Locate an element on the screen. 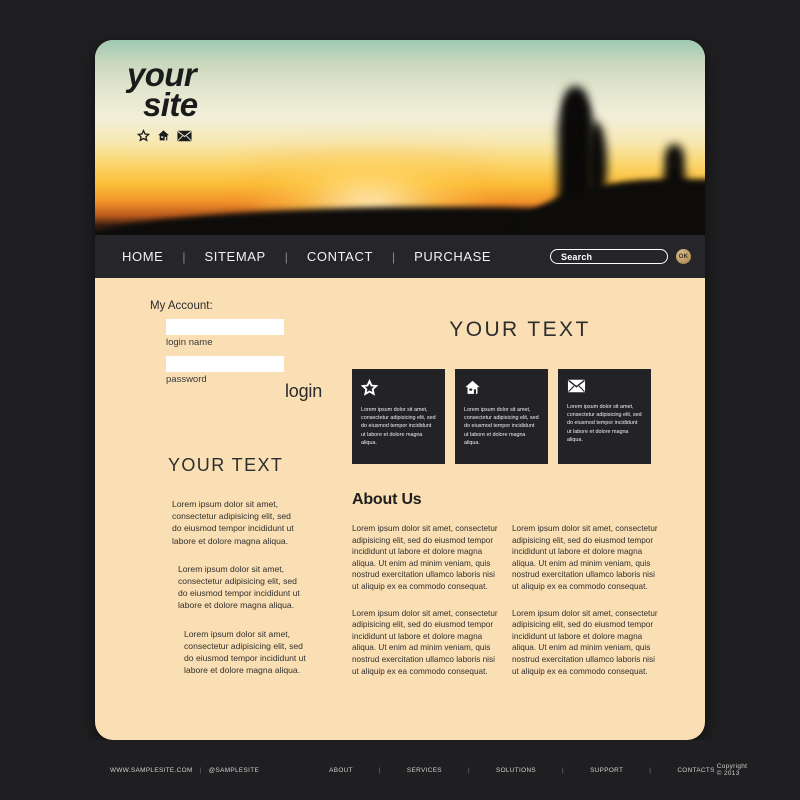 The image size is (800, 800). login-button: login is located at coordinates (303, 391).